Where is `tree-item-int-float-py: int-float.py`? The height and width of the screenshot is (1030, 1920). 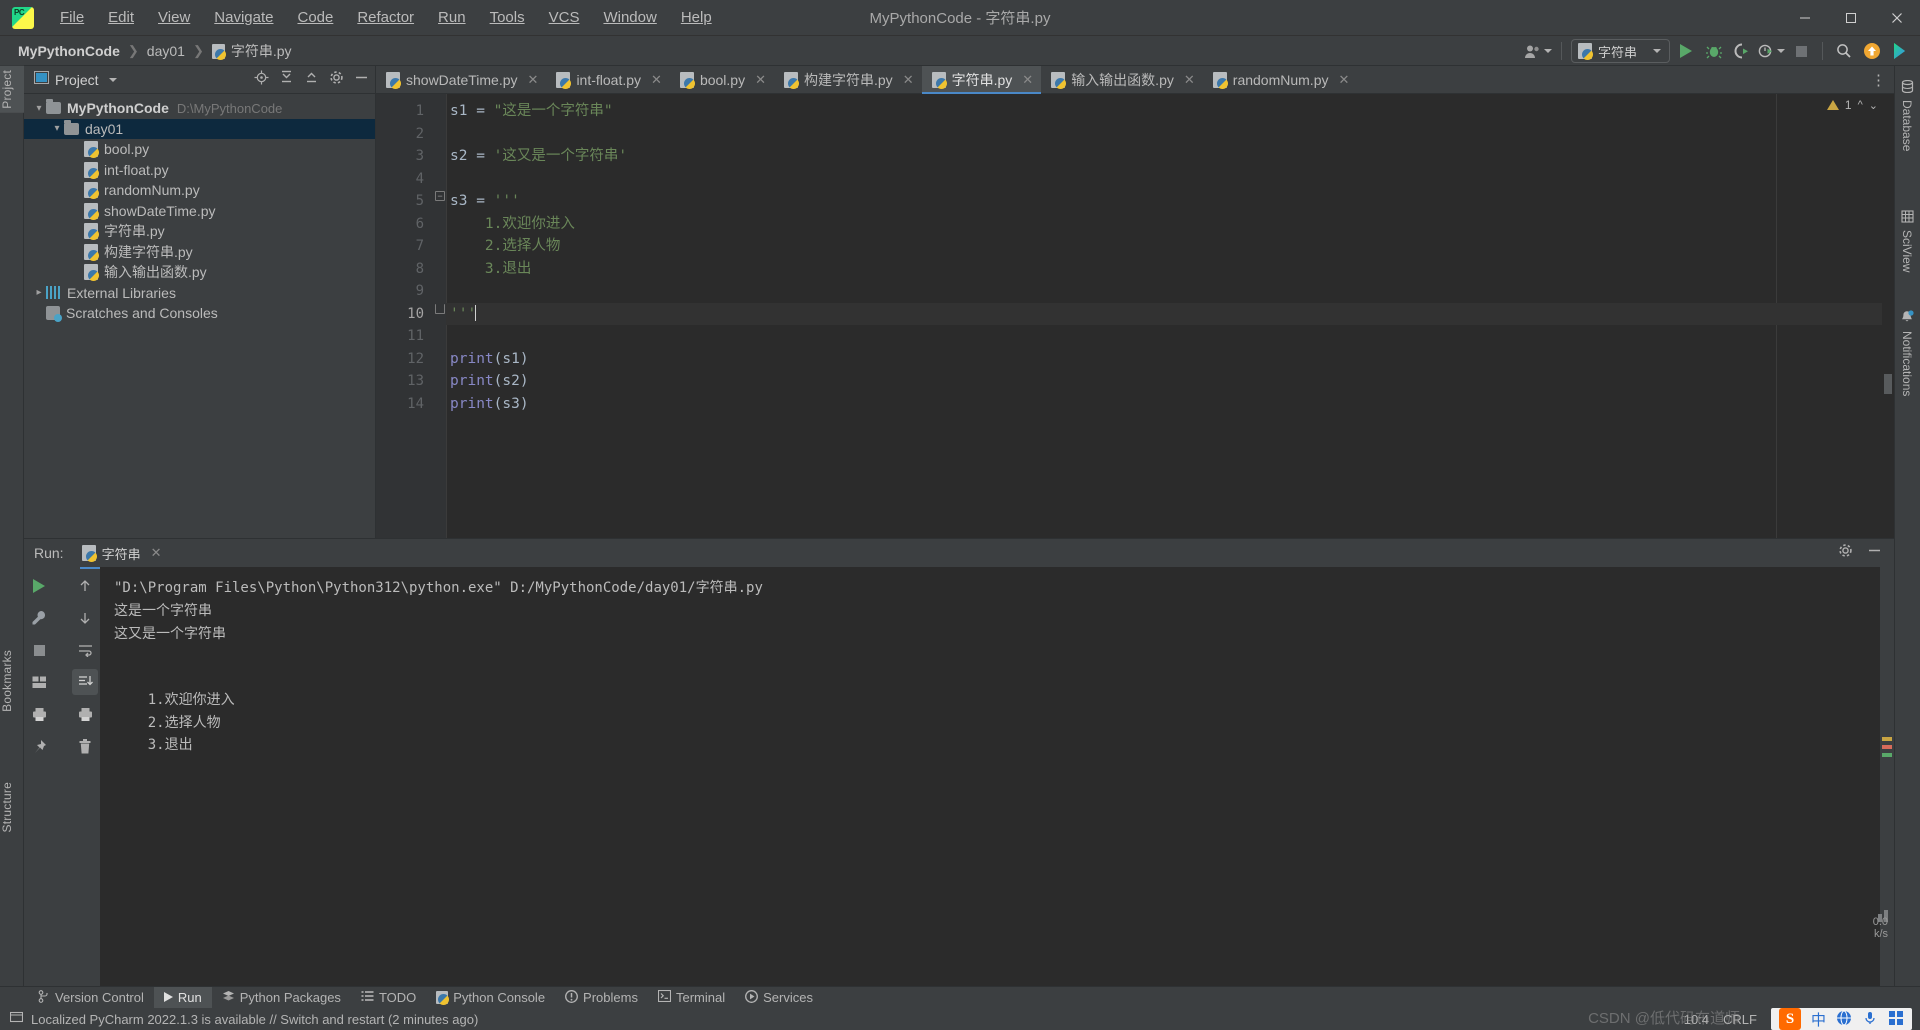 tree-item-int-float-py: int-float.py is located at coordinates (199, 170).